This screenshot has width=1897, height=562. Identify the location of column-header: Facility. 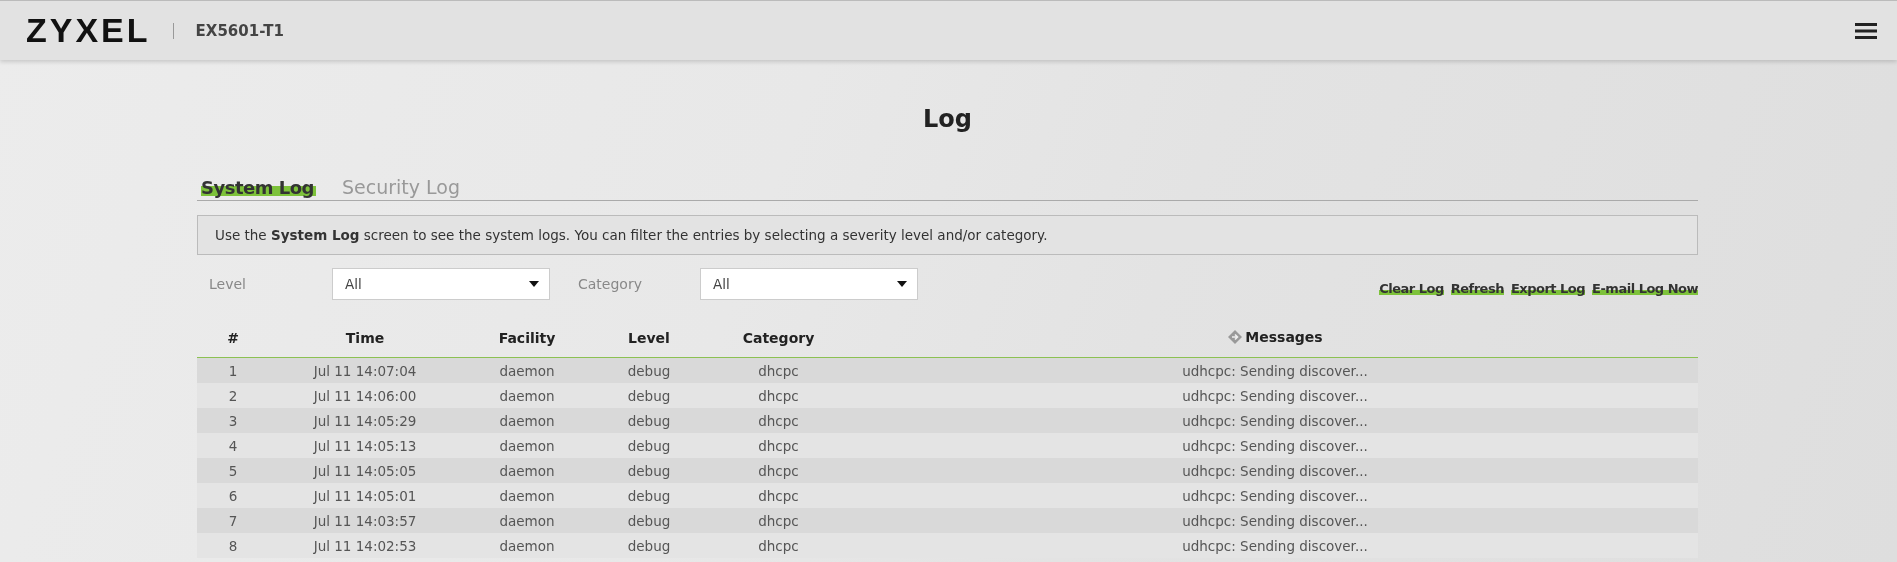
(527, 338).